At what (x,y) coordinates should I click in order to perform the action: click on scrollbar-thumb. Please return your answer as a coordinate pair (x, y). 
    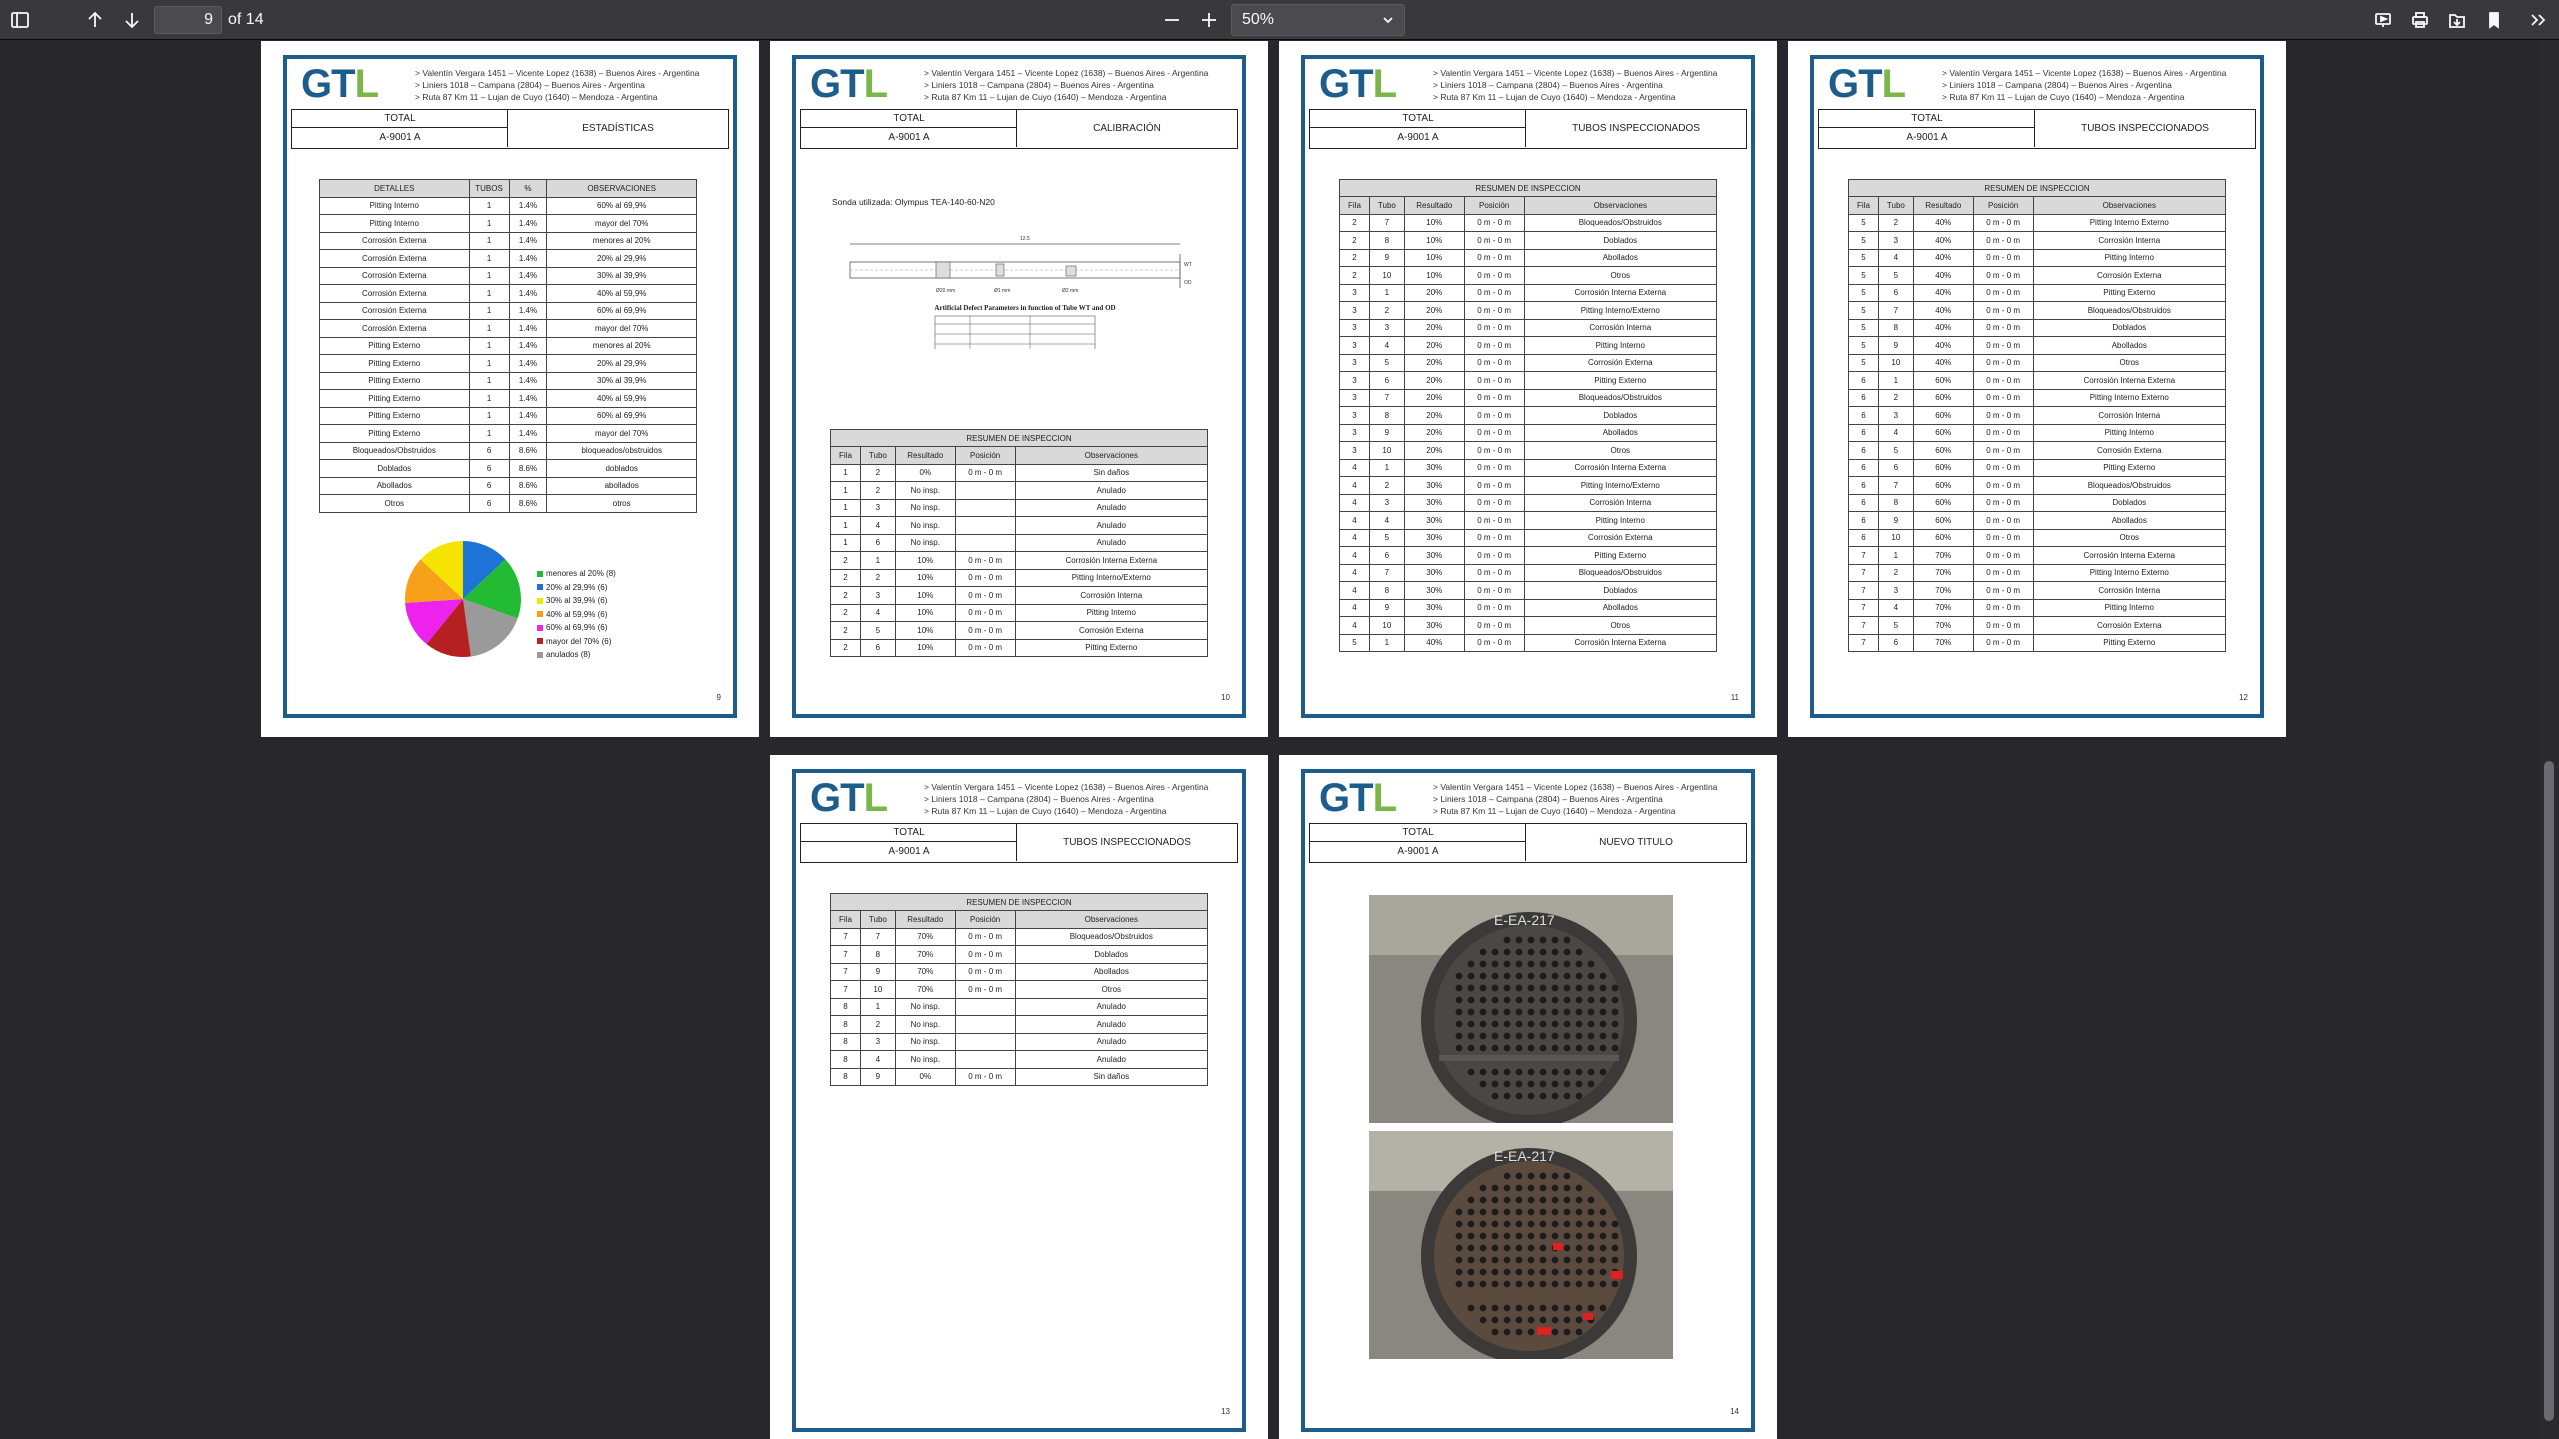
    Looking at the image, I should click on (2549, 1091).